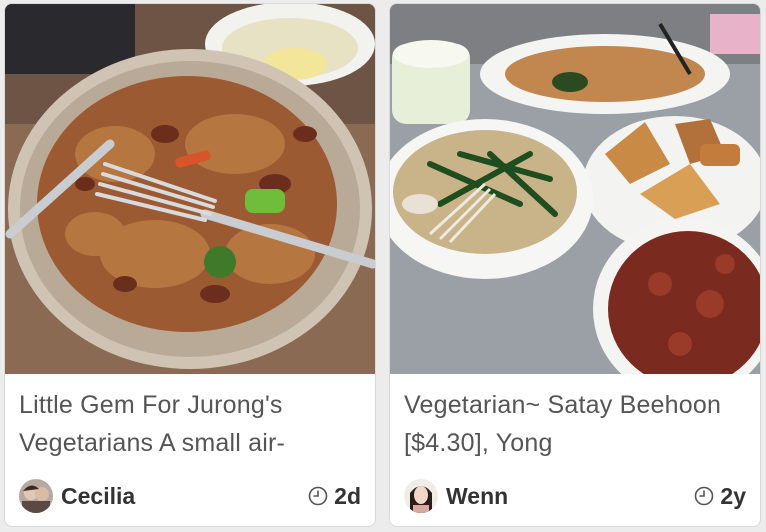 Image resolution: width=766 pixels, height=532 pixels. I want to click on post-title: Vegetarian~ Satay Beehoon [$4.30], Yong, so click(575, 424).